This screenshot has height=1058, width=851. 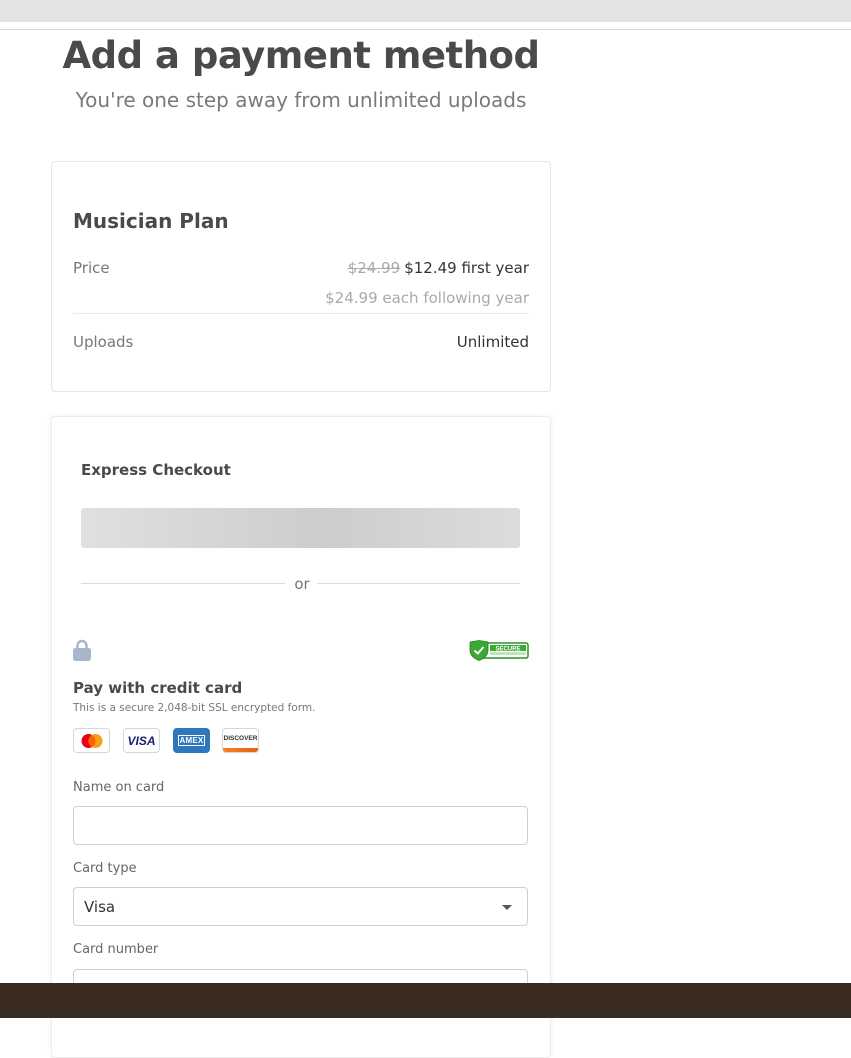 What do you see at coordinates (301, 55) in the screenshot?
I see `page-title: Add a payment method` at bounding box center [301, 55].